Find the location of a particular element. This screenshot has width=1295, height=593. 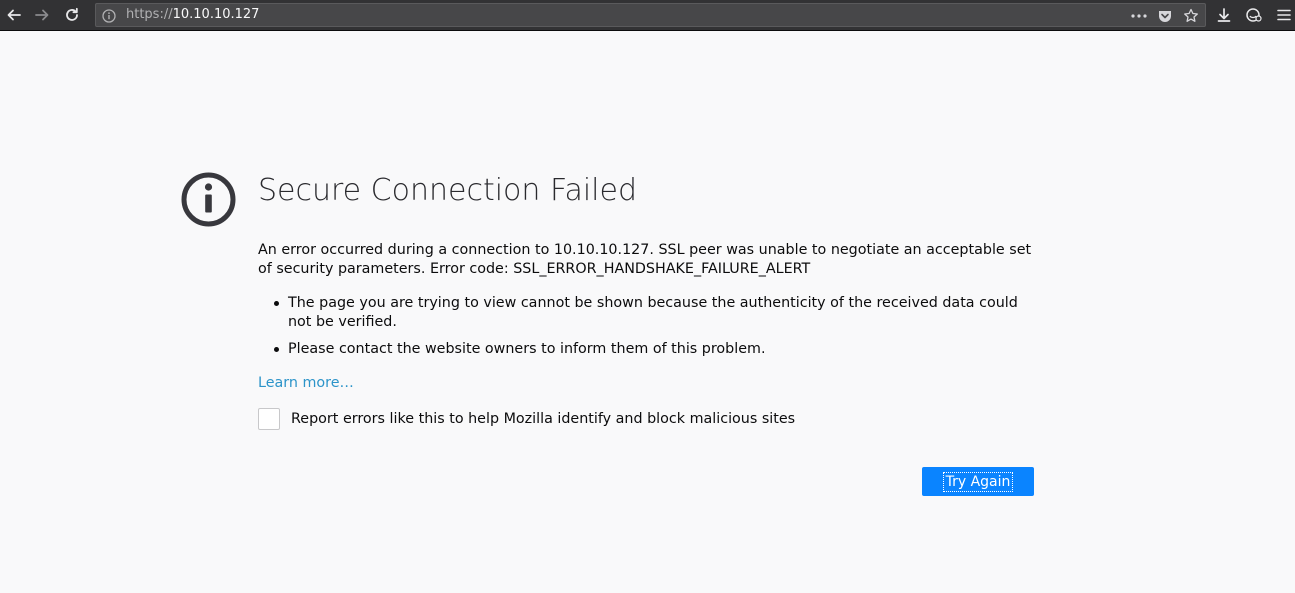

browser-toolbar: https://10.10.10.127 is located at coordinates (647, 15).